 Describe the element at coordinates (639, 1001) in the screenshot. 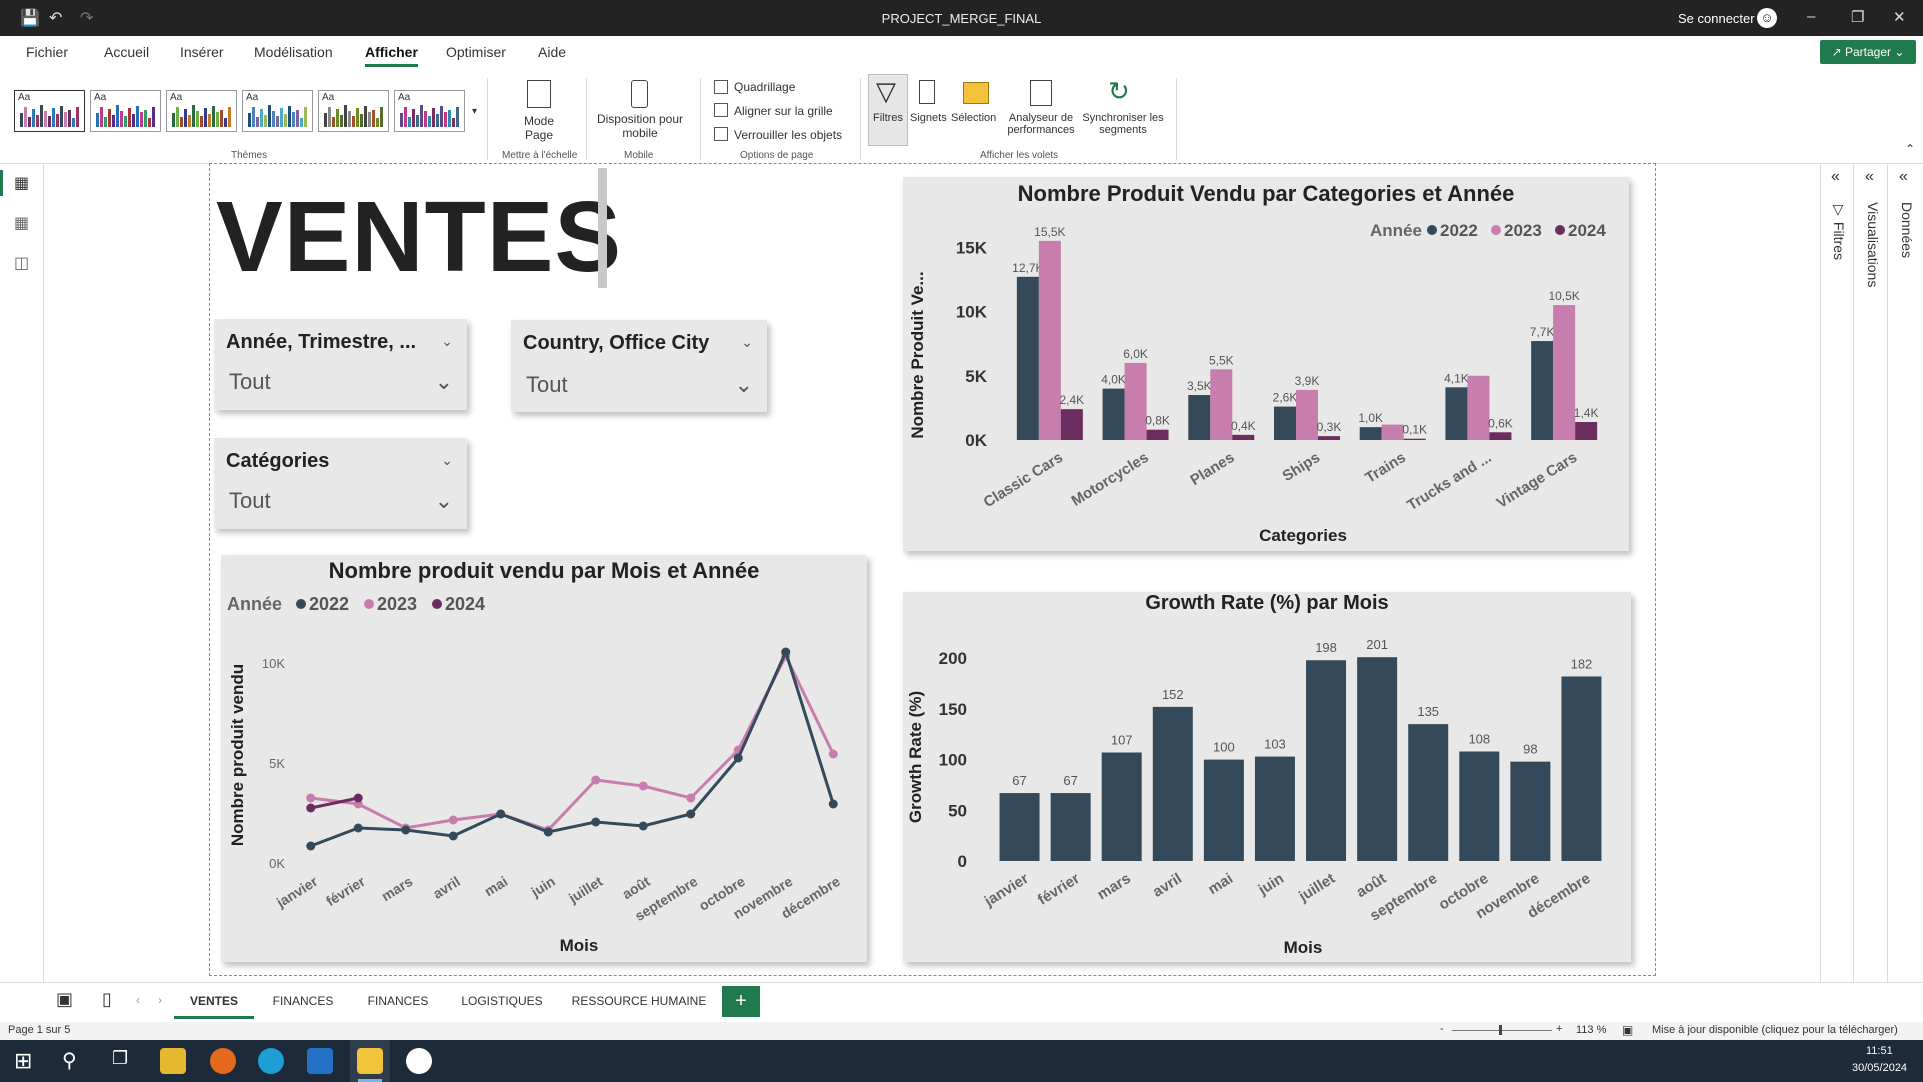

I see `tab-ressource-humaine: RESSOURCE HUMAINE` at that location.